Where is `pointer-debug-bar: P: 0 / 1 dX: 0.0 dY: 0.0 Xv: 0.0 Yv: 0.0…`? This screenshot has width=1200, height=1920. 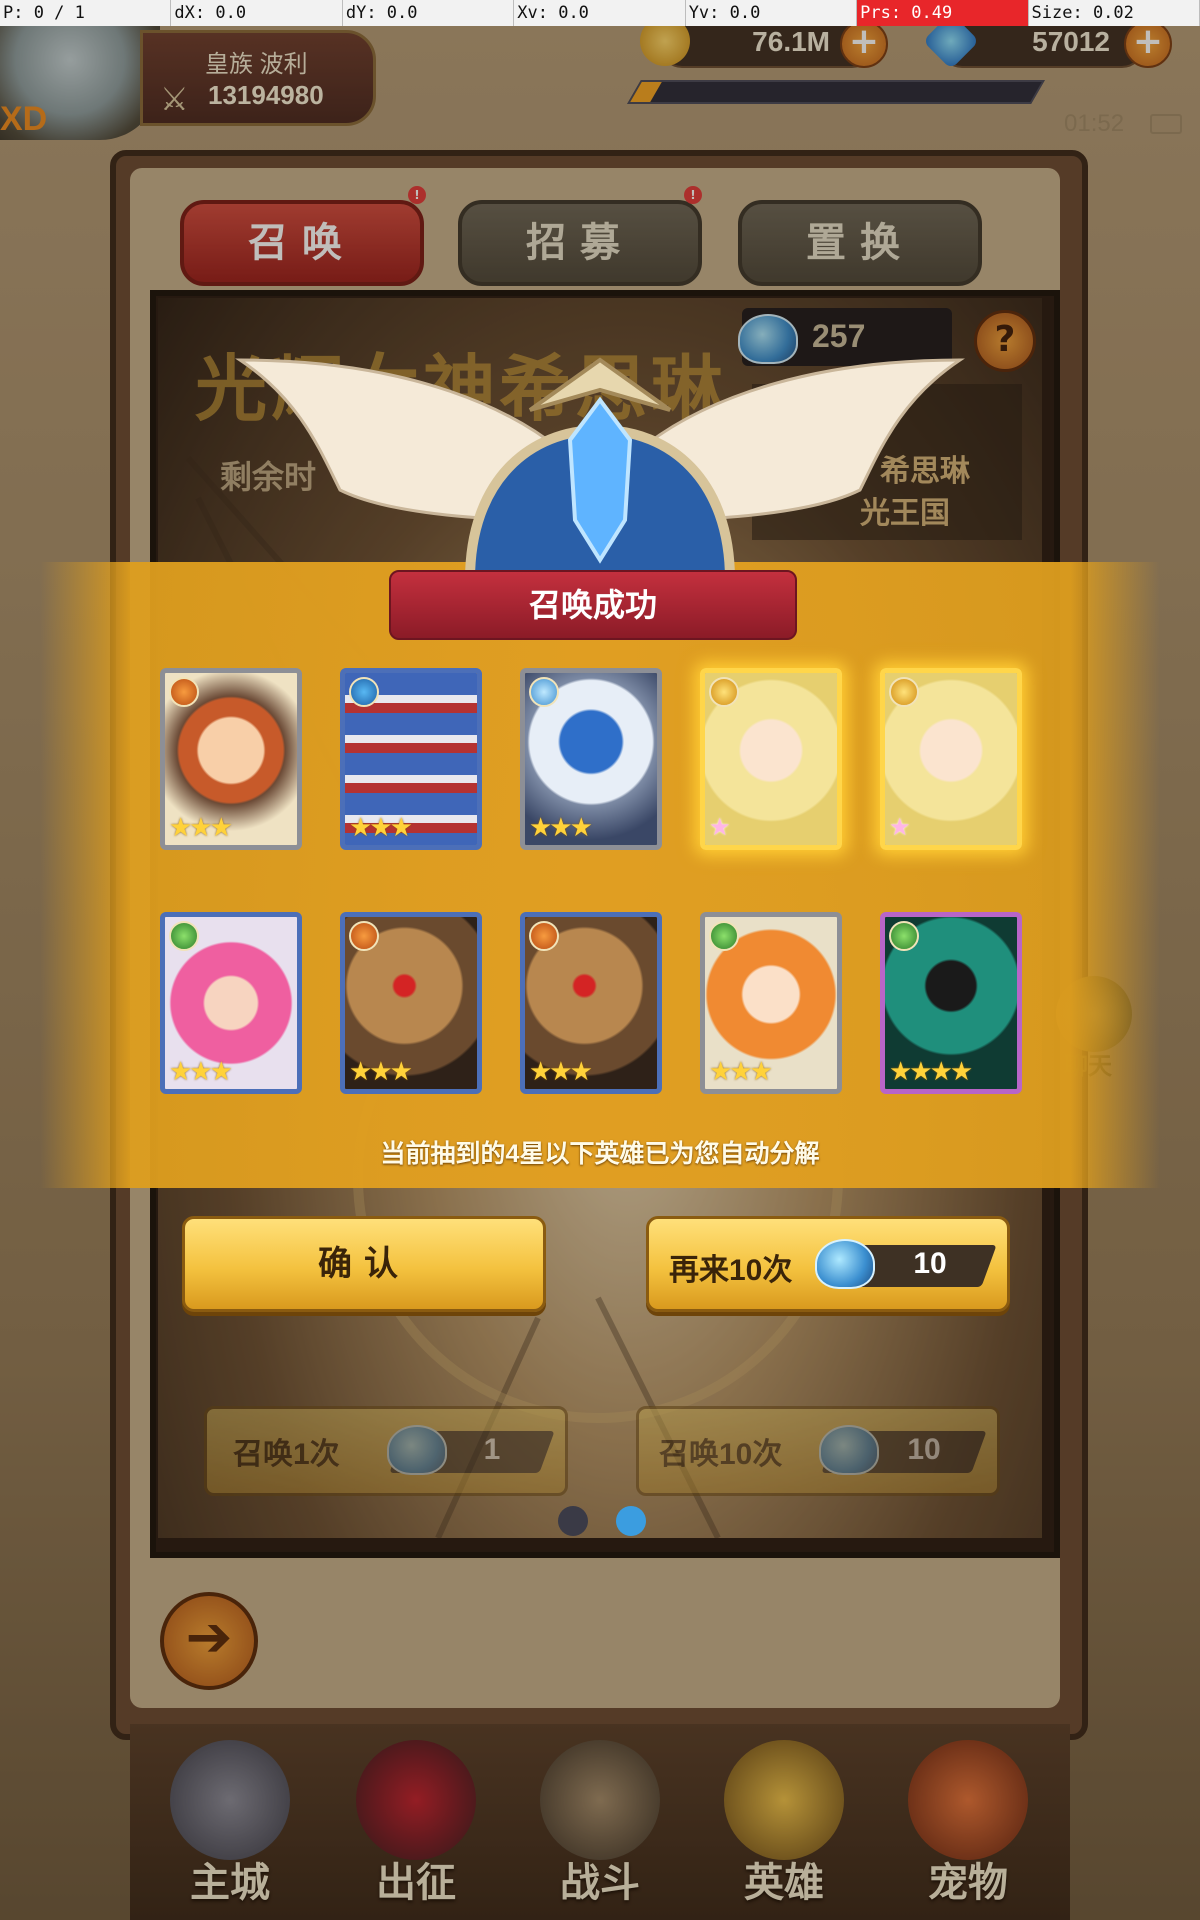
pointer-debug-bar: P: 0 / 1 dX: 0.0 dY: 0.0 Xv: 0.0 Yv: 0.0… is located at coordinates (600, 13).